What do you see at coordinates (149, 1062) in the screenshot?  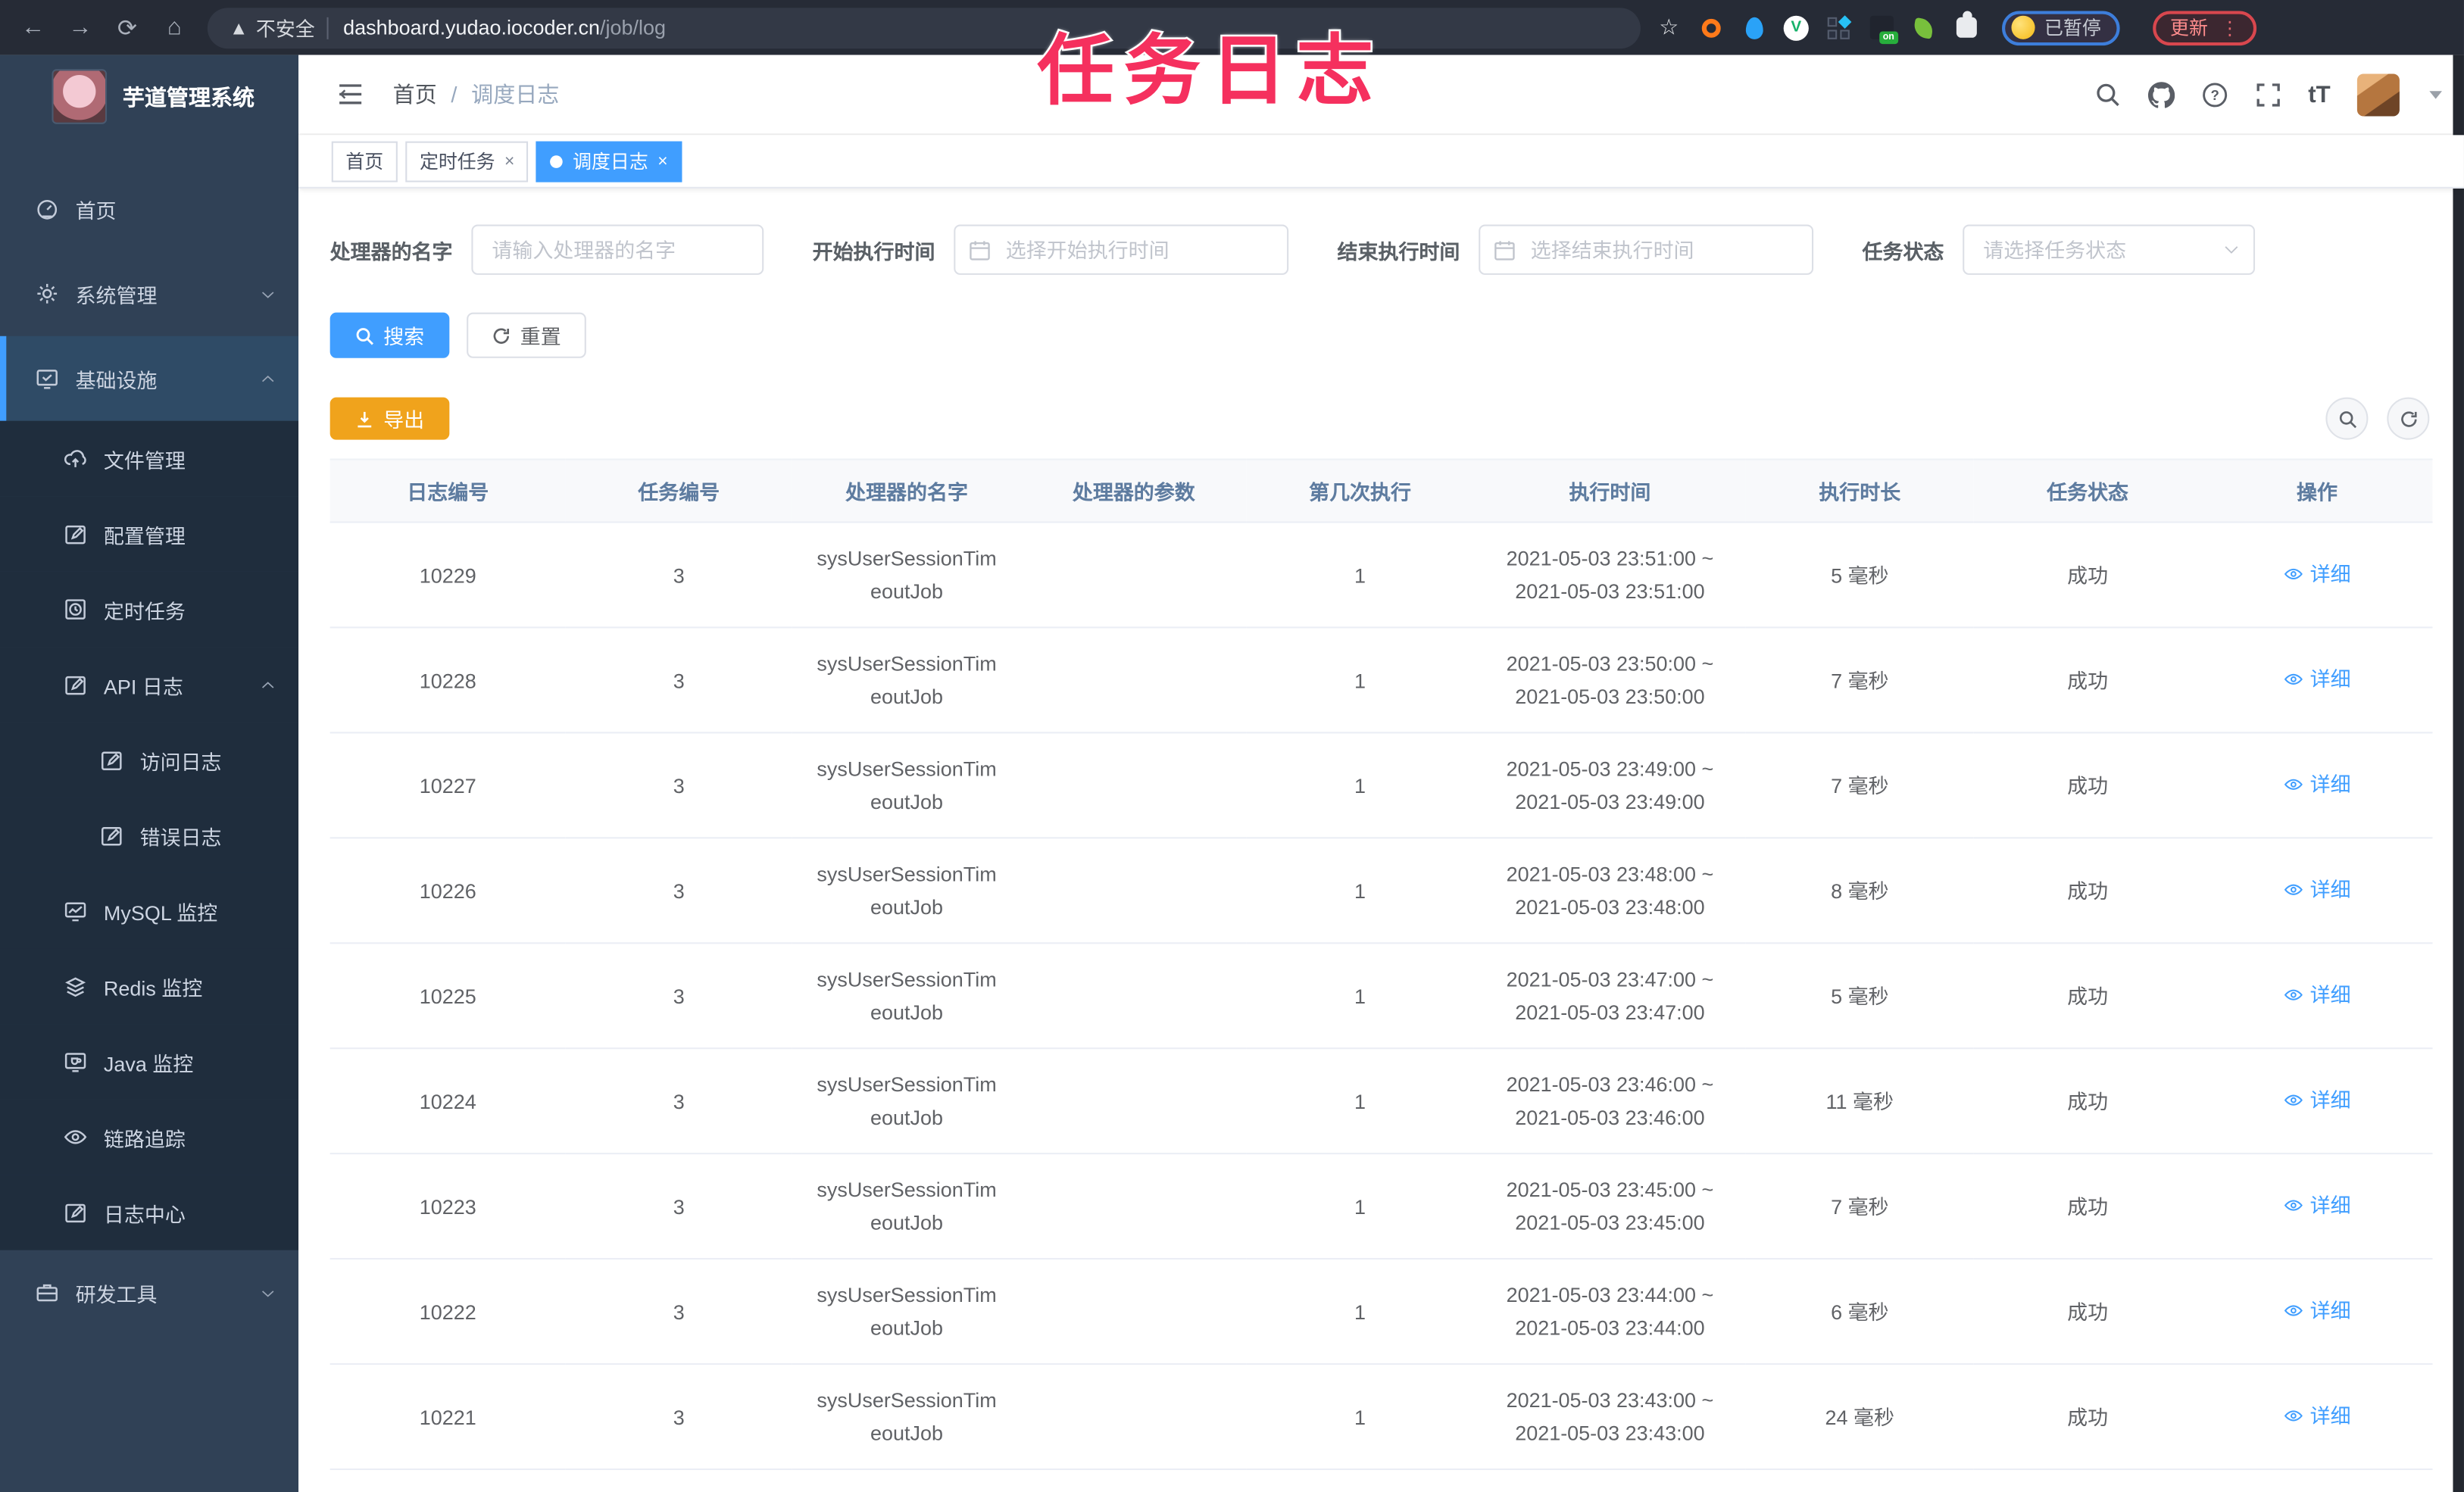 I see `sidebar-item-java-monitor: Java 监控` at bounding box center [149, 1062].